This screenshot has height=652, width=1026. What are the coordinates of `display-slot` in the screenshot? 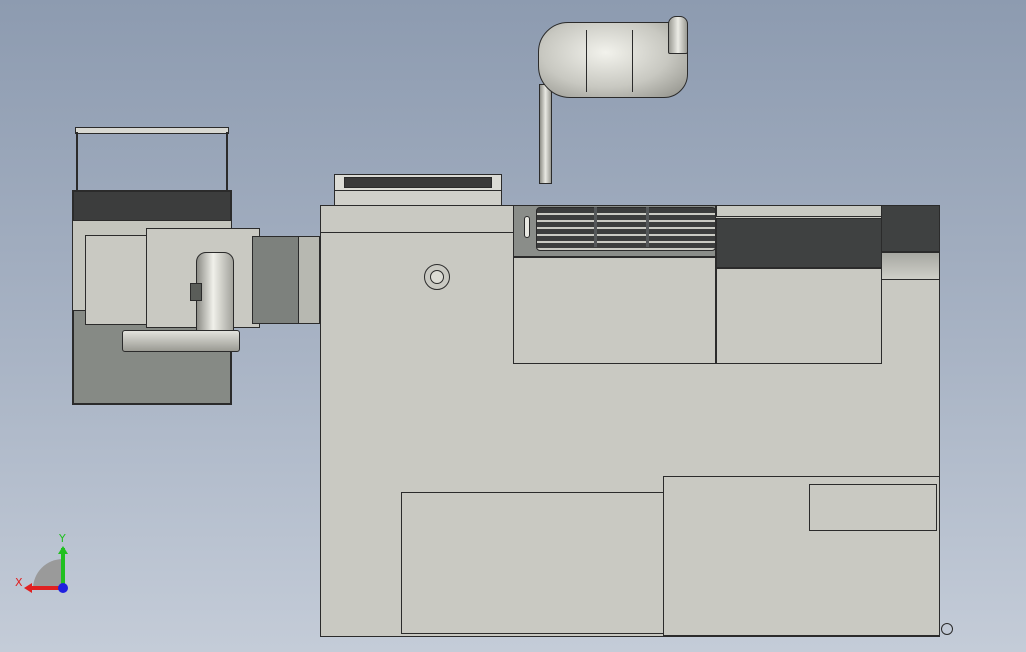 It's located at (418, 182).